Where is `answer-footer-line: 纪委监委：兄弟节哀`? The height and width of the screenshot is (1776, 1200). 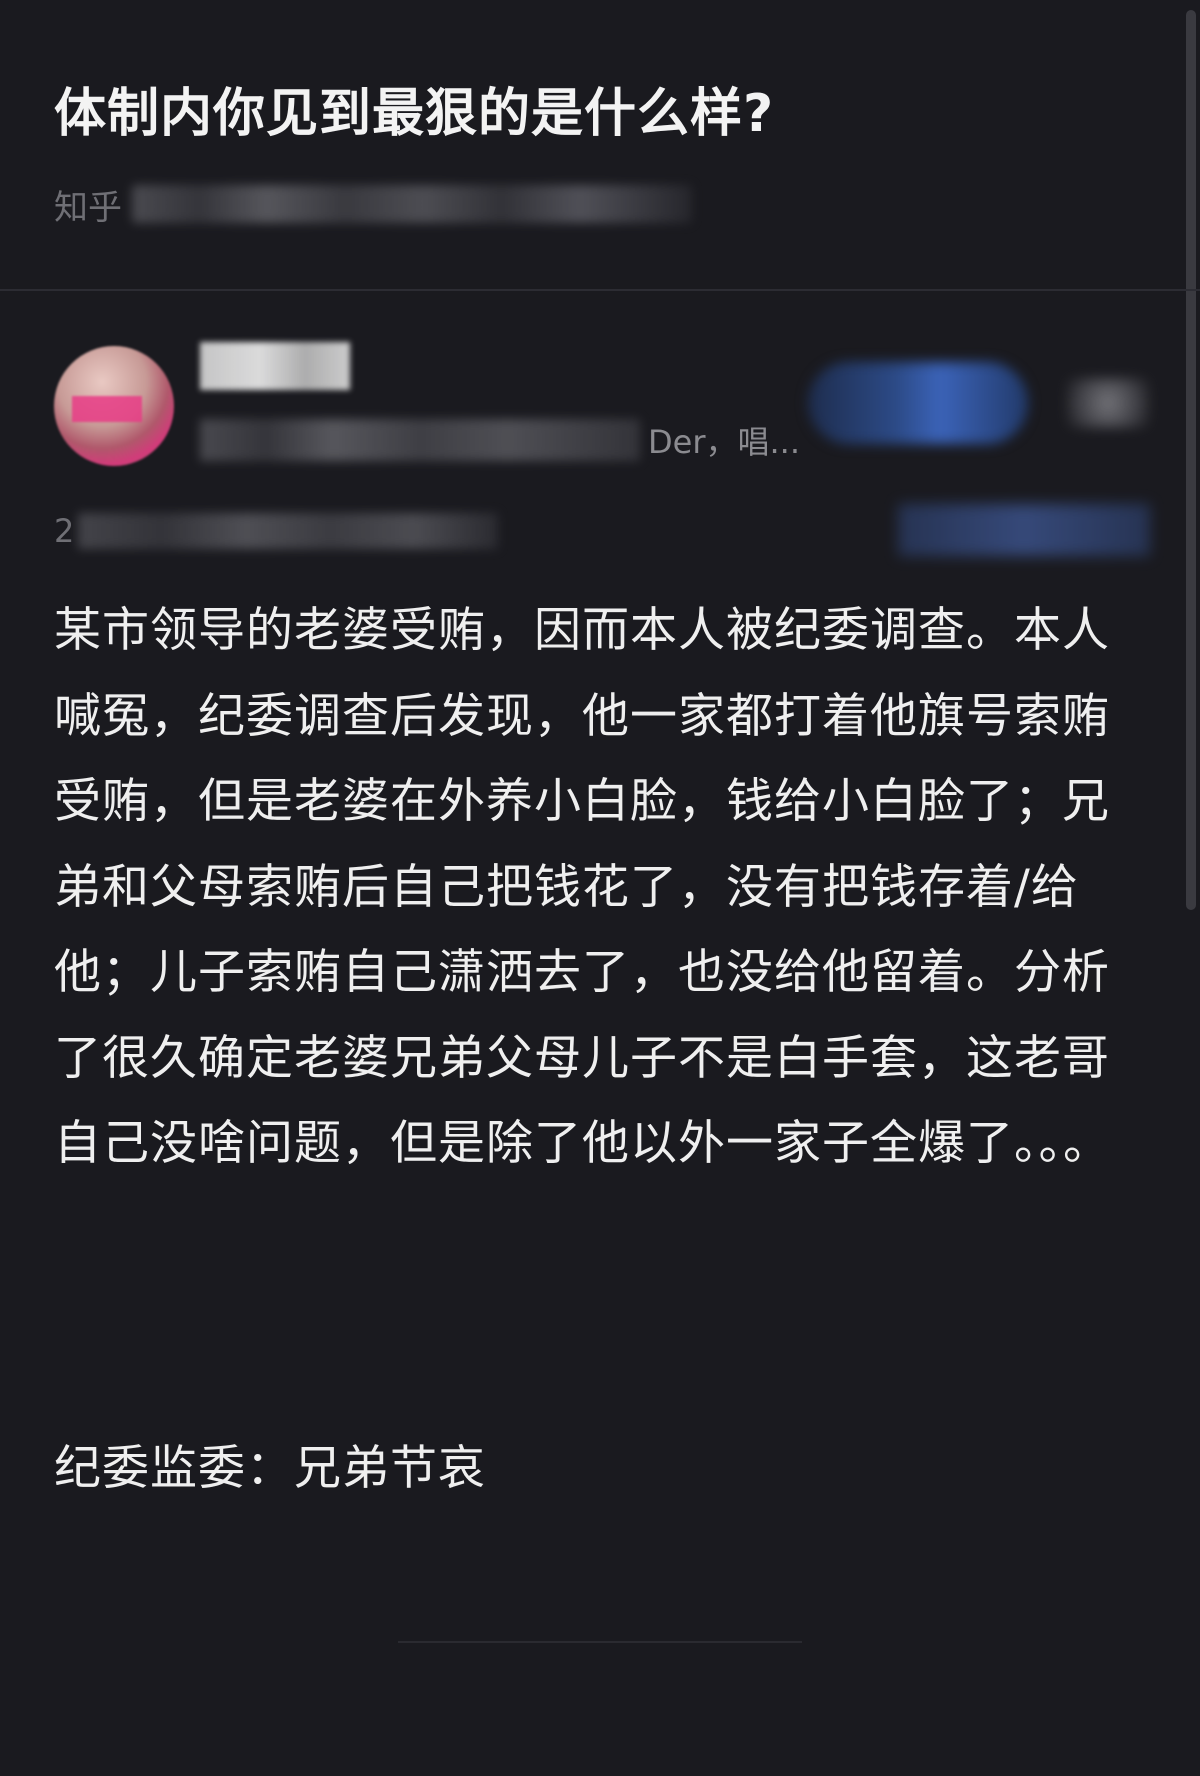 answer-footer-line: 纪委监委：兄弟节哀 is located at coordinates (270, 1468).